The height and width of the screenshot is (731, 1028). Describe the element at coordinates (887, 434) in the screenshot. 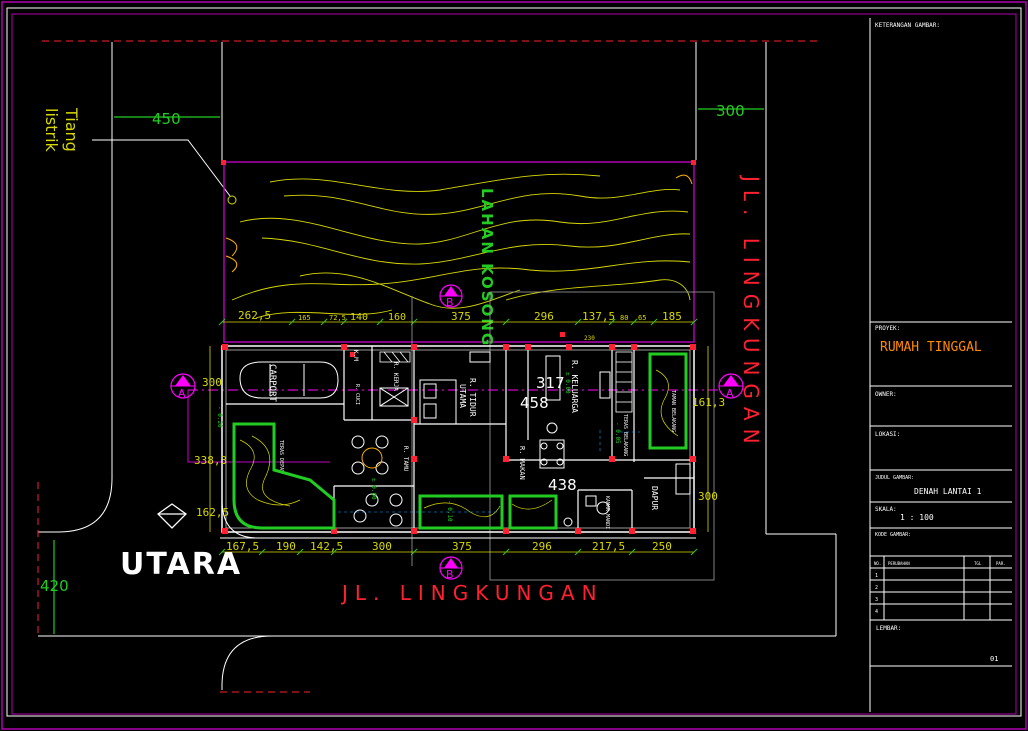

I see `tb-lokasi-label: LOKASI:` at that location.